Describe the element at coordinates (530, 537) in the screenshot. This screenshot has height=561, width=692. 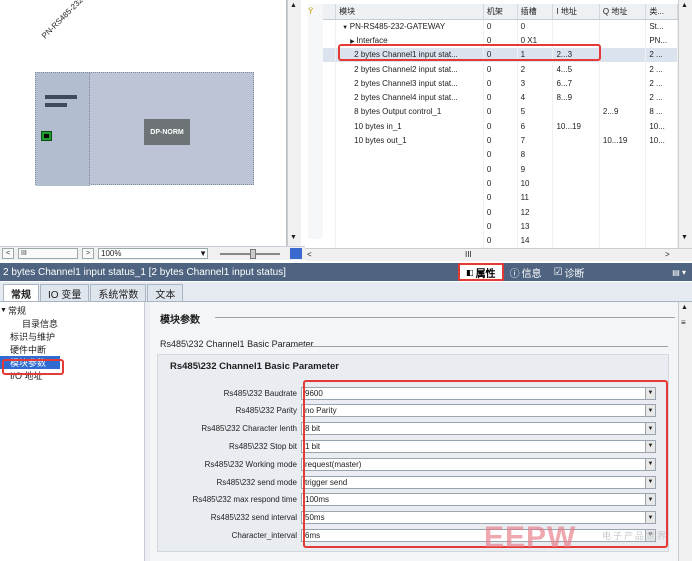
I see `watermark-logo: EEPW` at that location.